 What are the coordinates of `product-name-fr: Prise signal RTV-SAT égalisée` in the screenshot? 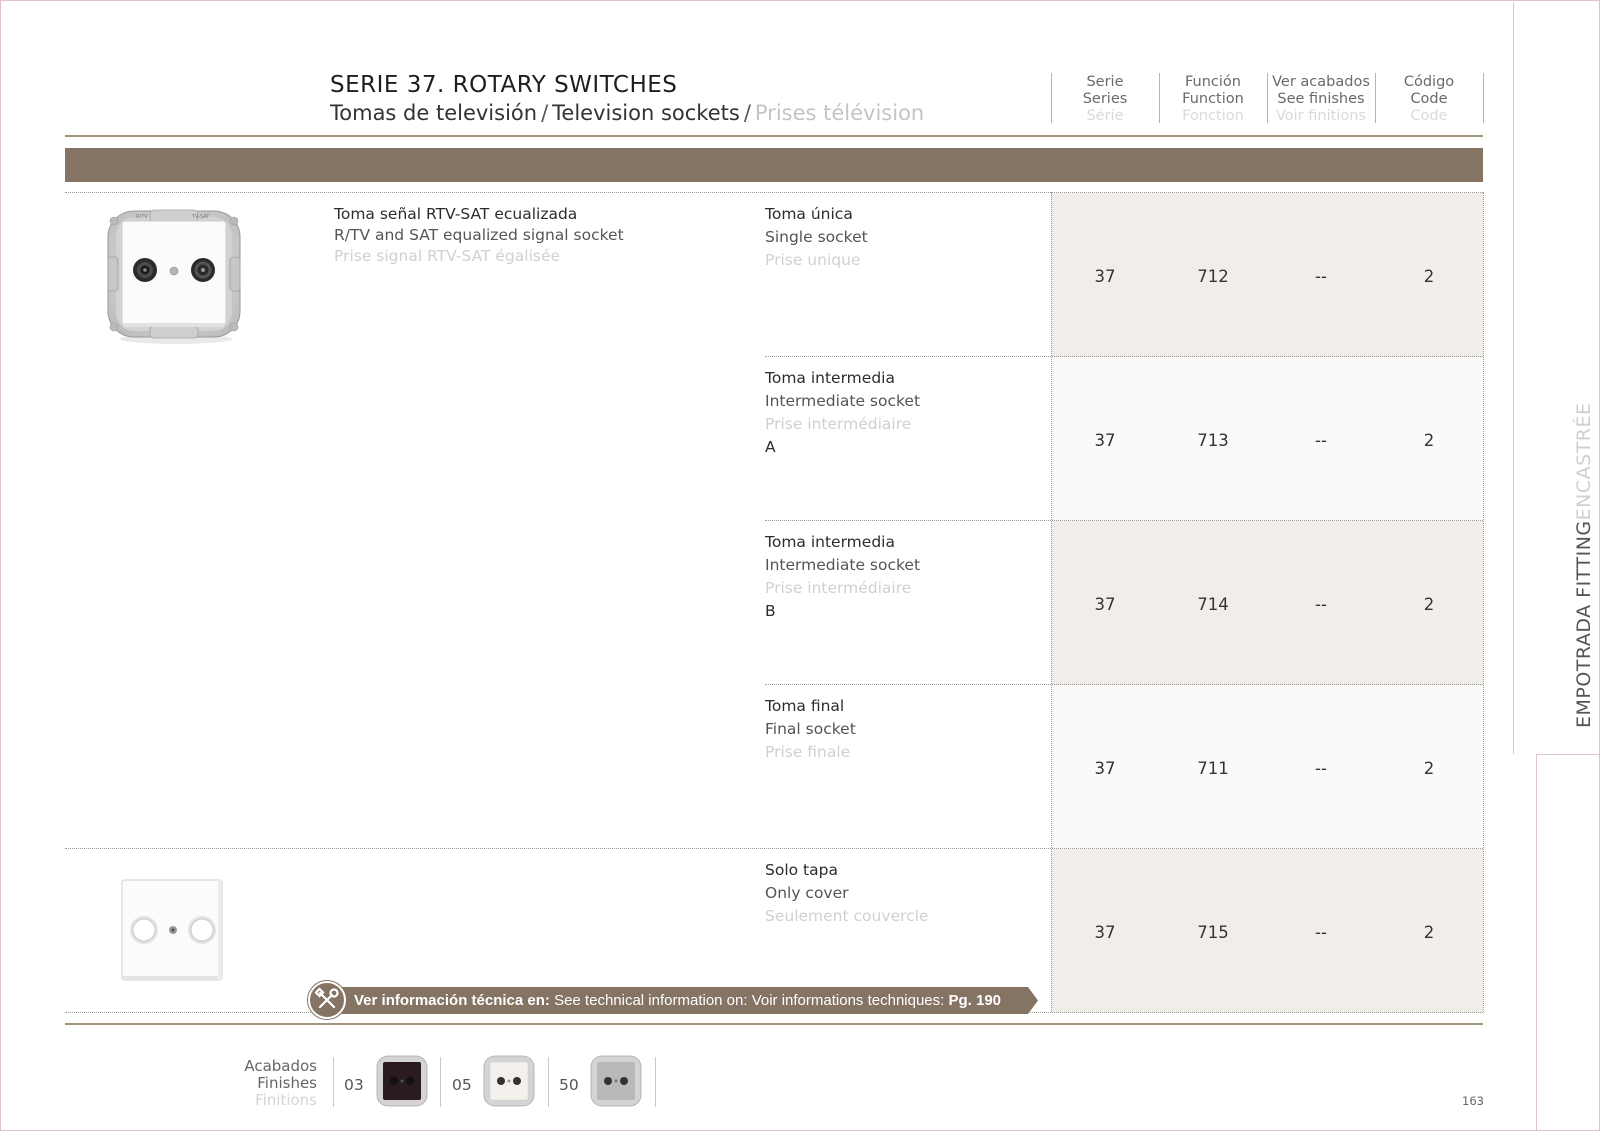 It's located at (447, 256).